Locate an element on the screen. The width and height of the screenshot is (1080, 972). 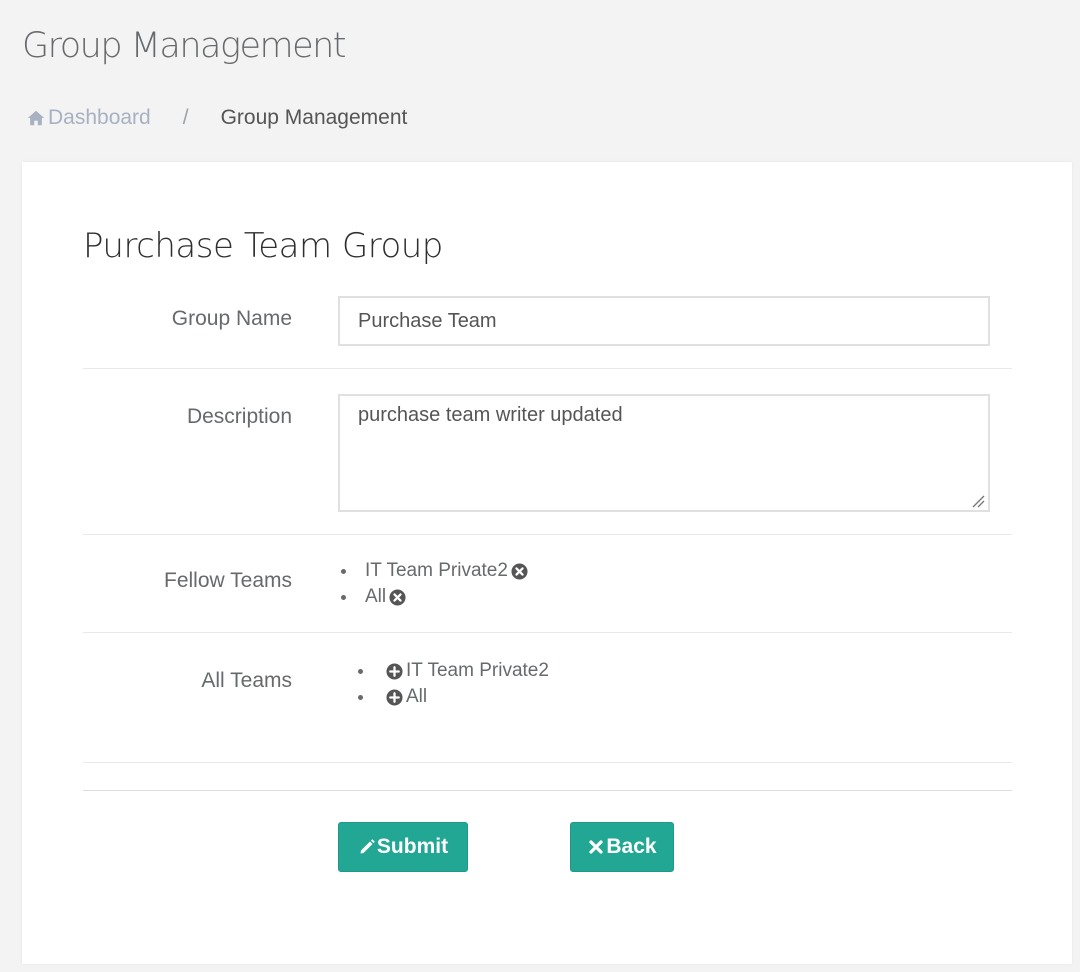
page-title: Group Management is located at coordinates (184, 46).